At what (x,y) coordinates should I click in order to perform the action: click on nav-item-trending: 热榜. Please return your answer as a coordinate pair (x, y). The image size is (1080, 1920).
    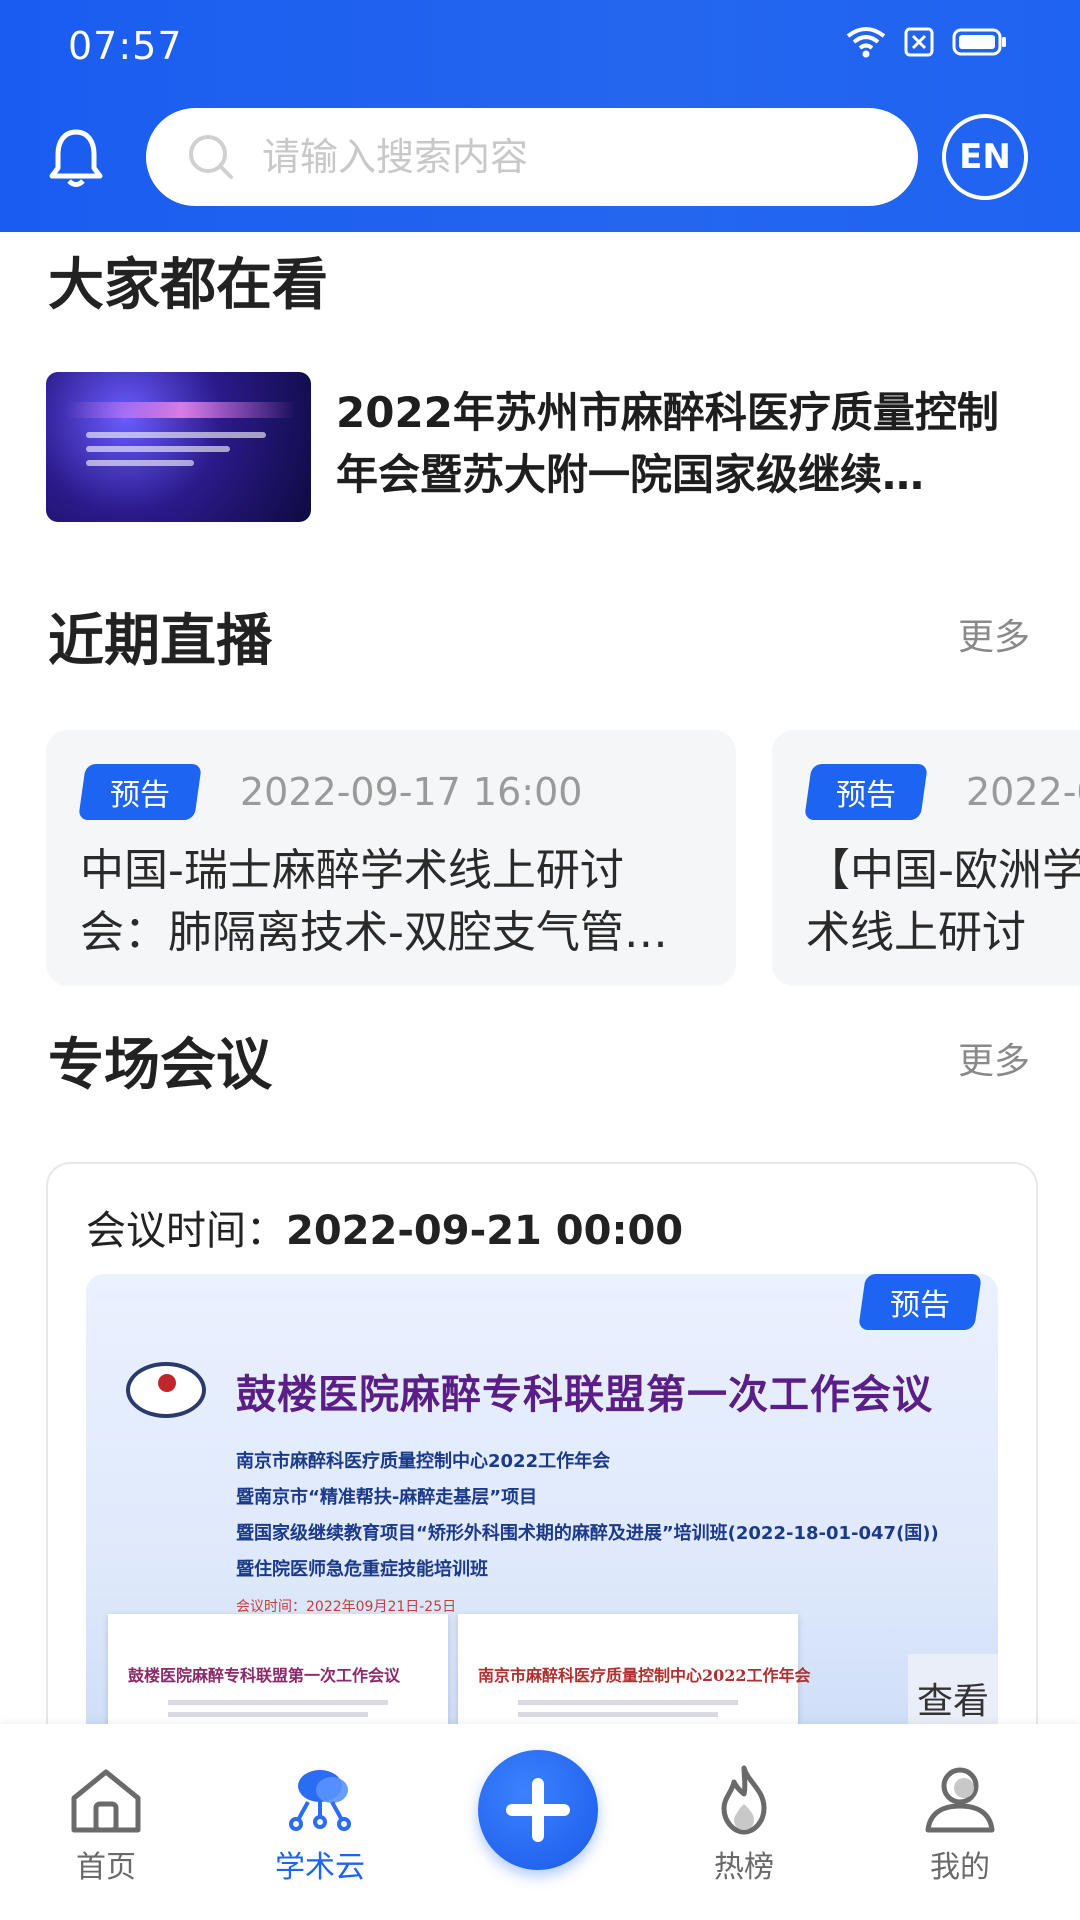
    Looking at the image, I should click on (744, 1825).